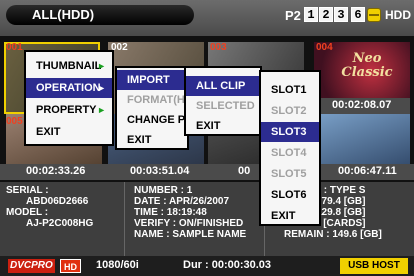 Image resolution: width=414 pixels, height=276 pixels. What do you see at coordinates (374, 266) in the screenshot?
I see `usb-host-badge: USB HOST` at bounding box center [374, 266].